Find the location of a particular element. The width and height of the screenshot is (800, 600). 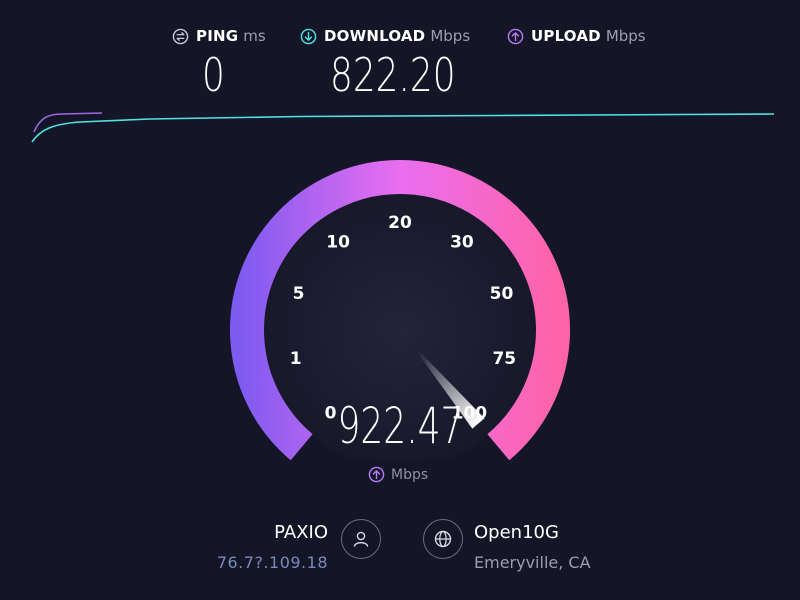

server-location: Emeryville, CA is located at coordinates (532, 562).